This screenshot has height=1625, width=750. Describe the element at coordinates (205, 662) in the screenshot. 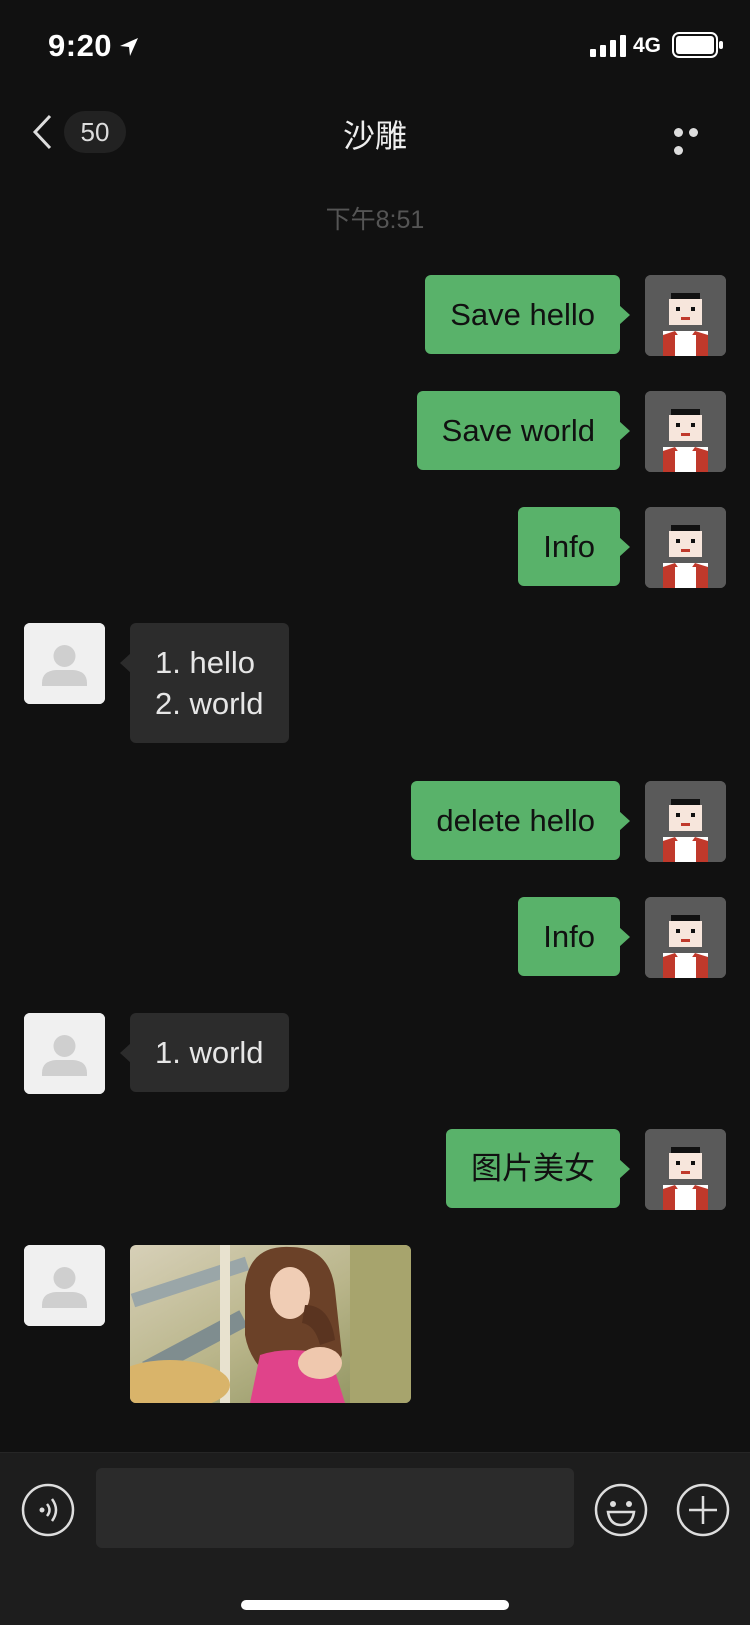

I see `message-text: 1. hello` at that location.